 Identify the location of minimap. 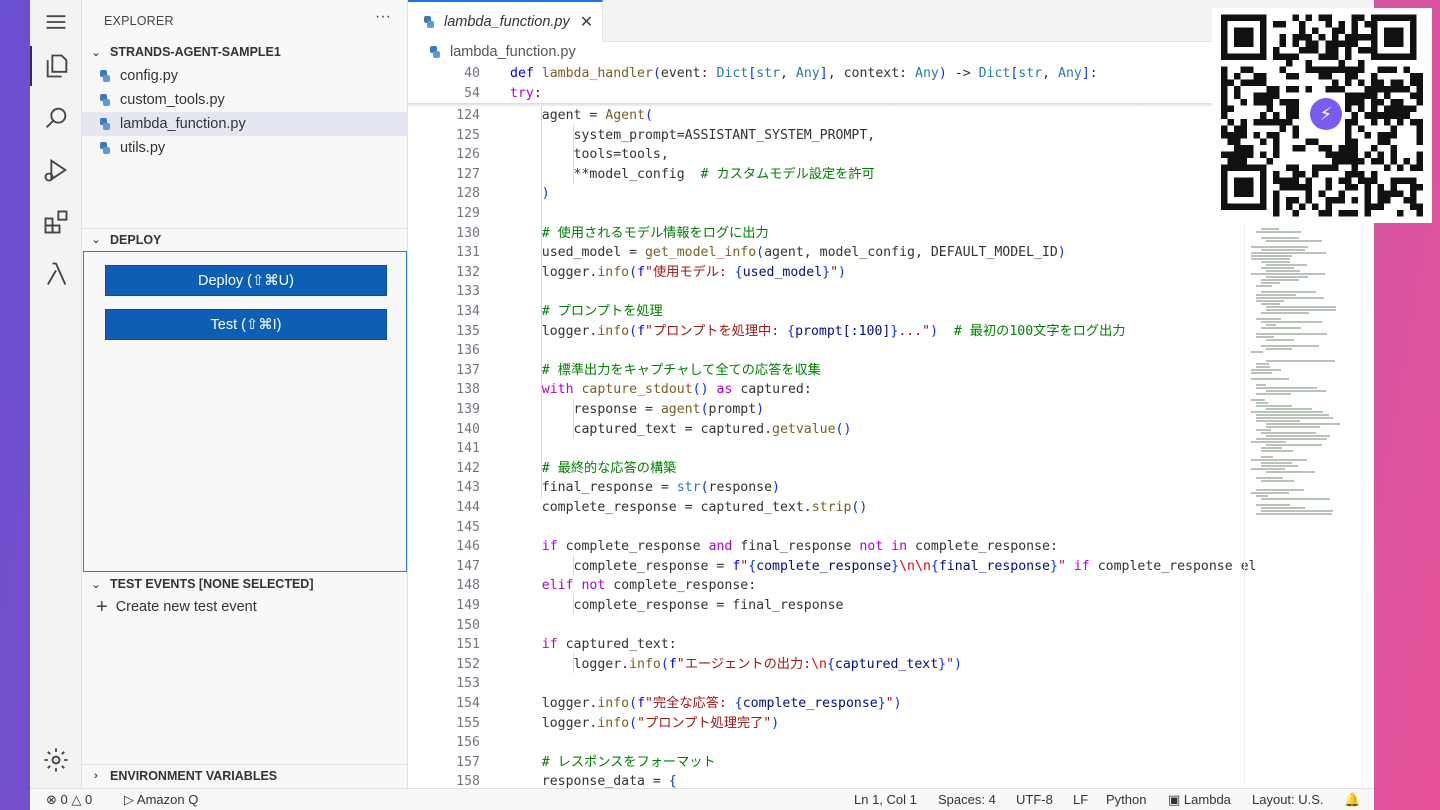
(1303, 504).